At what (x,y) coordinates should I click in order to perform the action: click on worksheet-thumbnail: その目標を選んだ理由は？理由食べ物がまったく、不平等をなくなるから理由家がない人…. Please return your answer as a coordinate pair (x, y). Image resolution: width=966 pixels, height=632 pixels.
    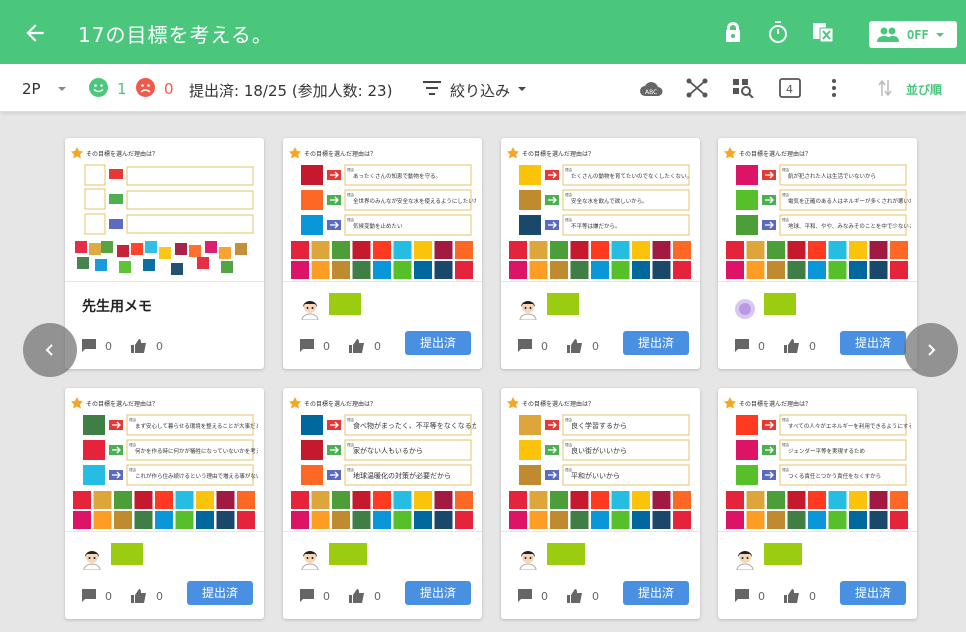
    Looking at the image, I should click on (382, 462).